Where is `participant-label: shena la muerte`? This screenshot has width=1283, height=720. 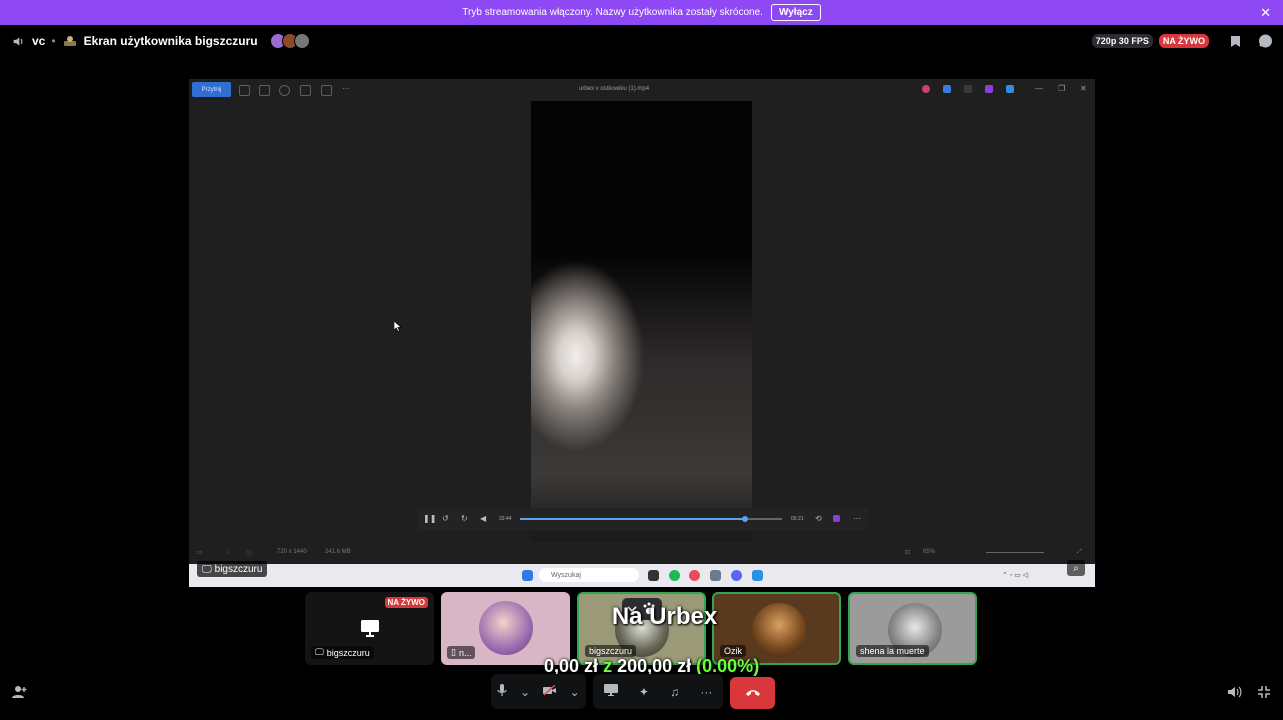 participant-label: shena la muerte is located at coordinates (892, 651).